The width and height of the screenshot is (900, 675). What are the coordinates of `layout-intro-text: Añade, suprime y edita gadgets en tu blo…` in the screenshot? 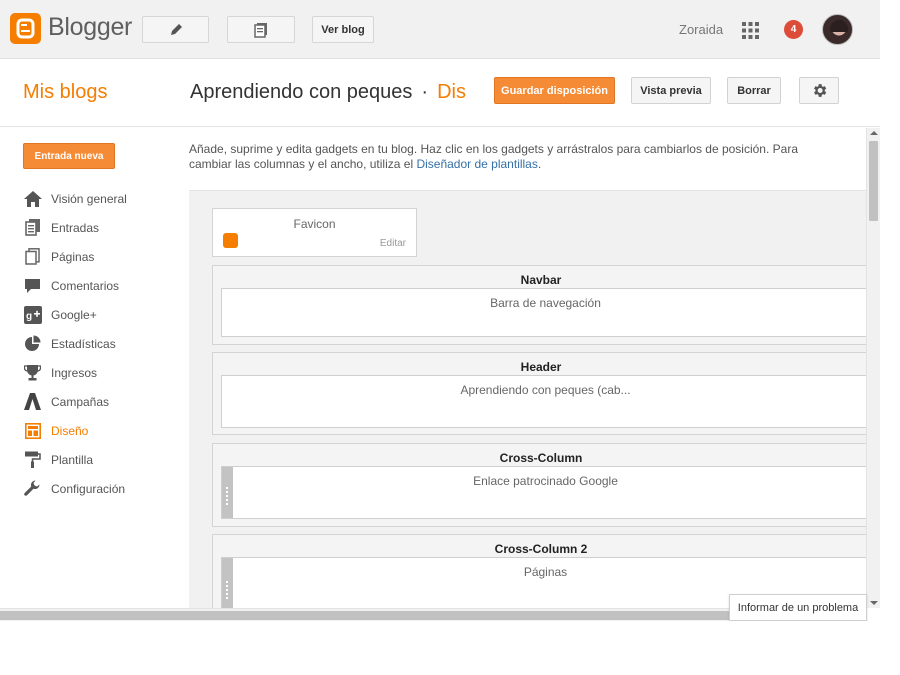 It's located at (514, 157).